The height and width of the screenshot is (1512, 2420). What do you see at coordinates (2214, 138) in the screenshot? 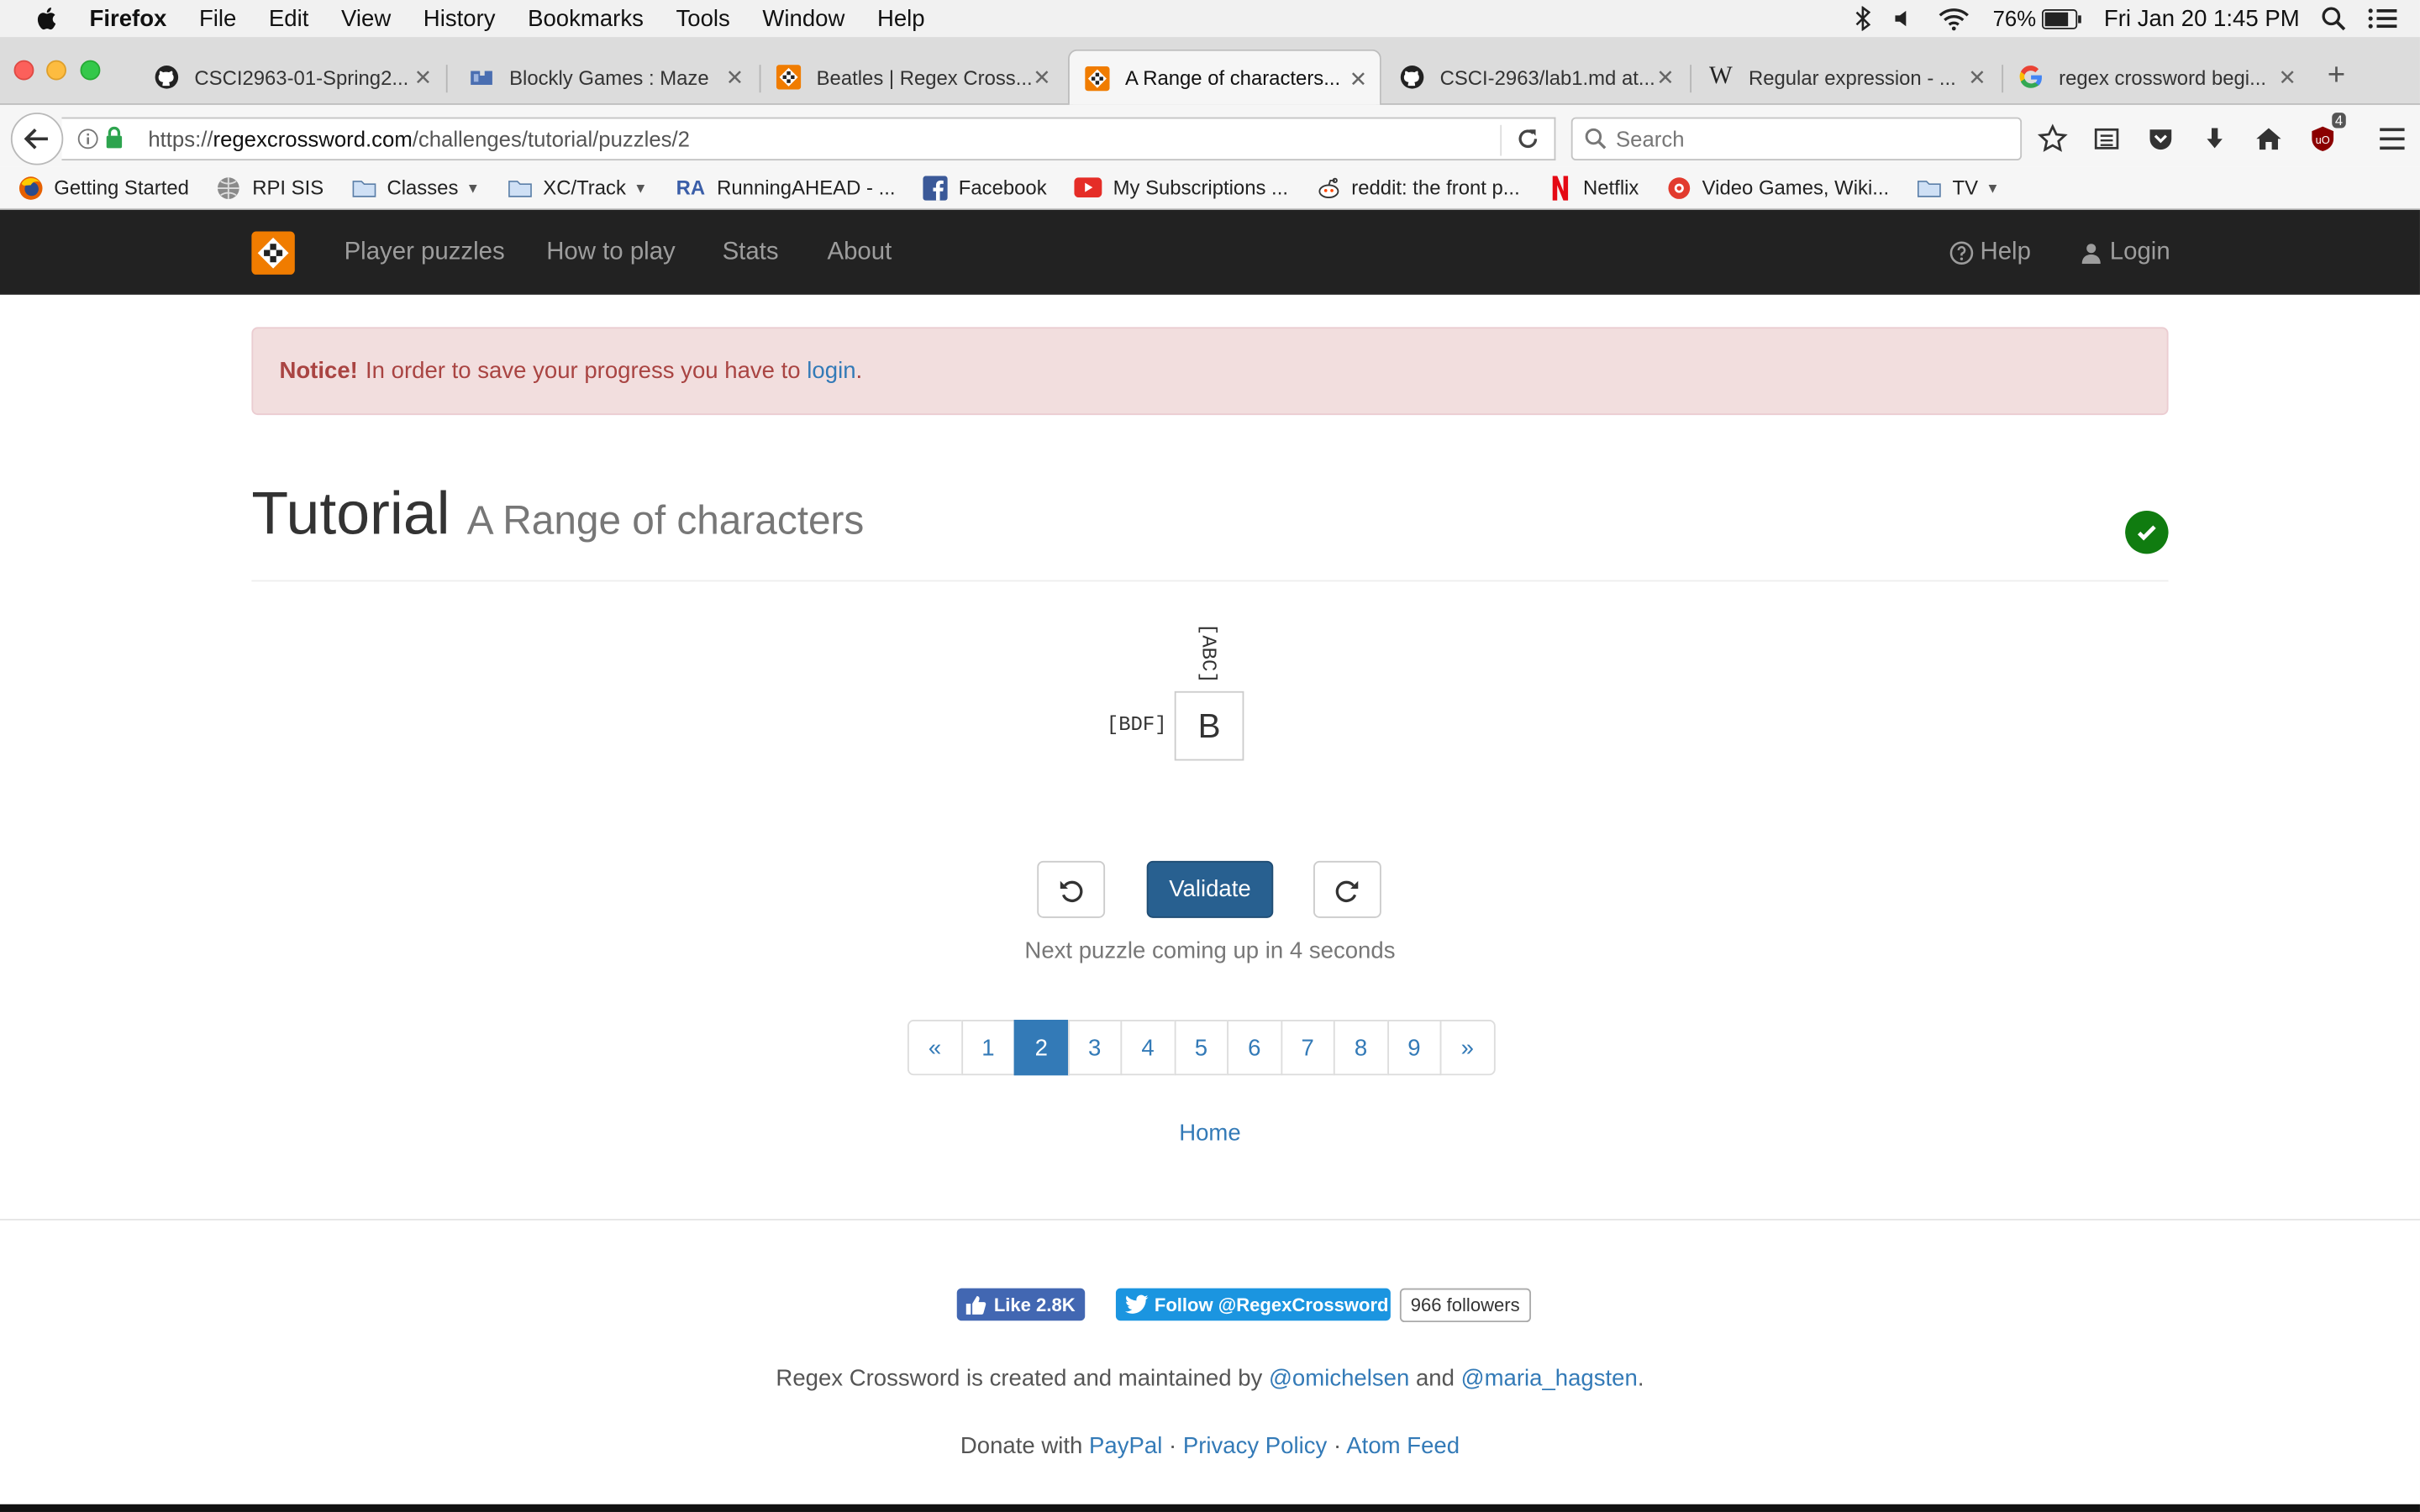
I see `download-icon` at bounding box center [2214, 138].